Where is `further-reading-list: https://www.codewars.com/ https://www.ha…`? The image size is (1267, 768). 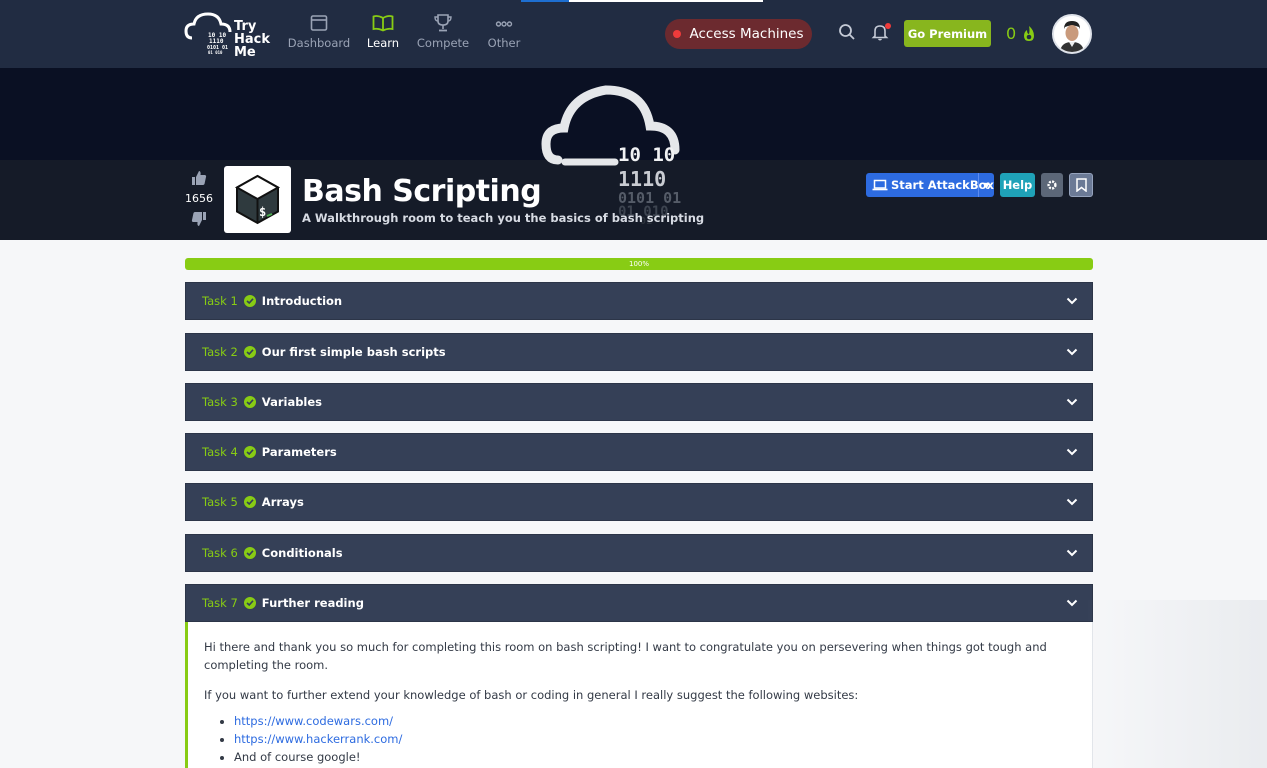 further-reading-list: https://www.codewars.com/ https://www.ha… is located at coordinates (640, 739).